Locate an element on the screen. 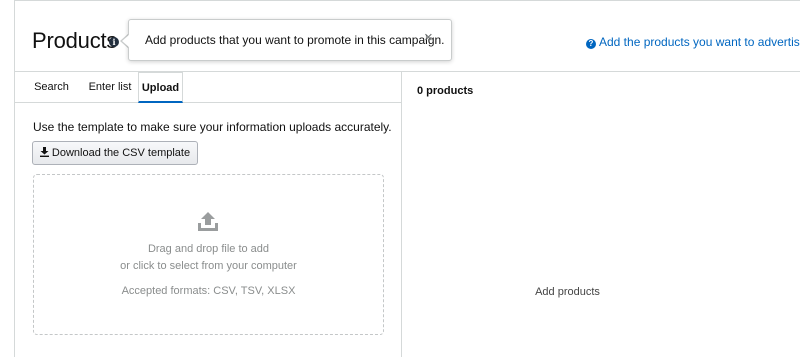 The width and height of the screenshot is (800, 357). help-link: ? Add the products you want to advertise is located at coordinates (693, 42).